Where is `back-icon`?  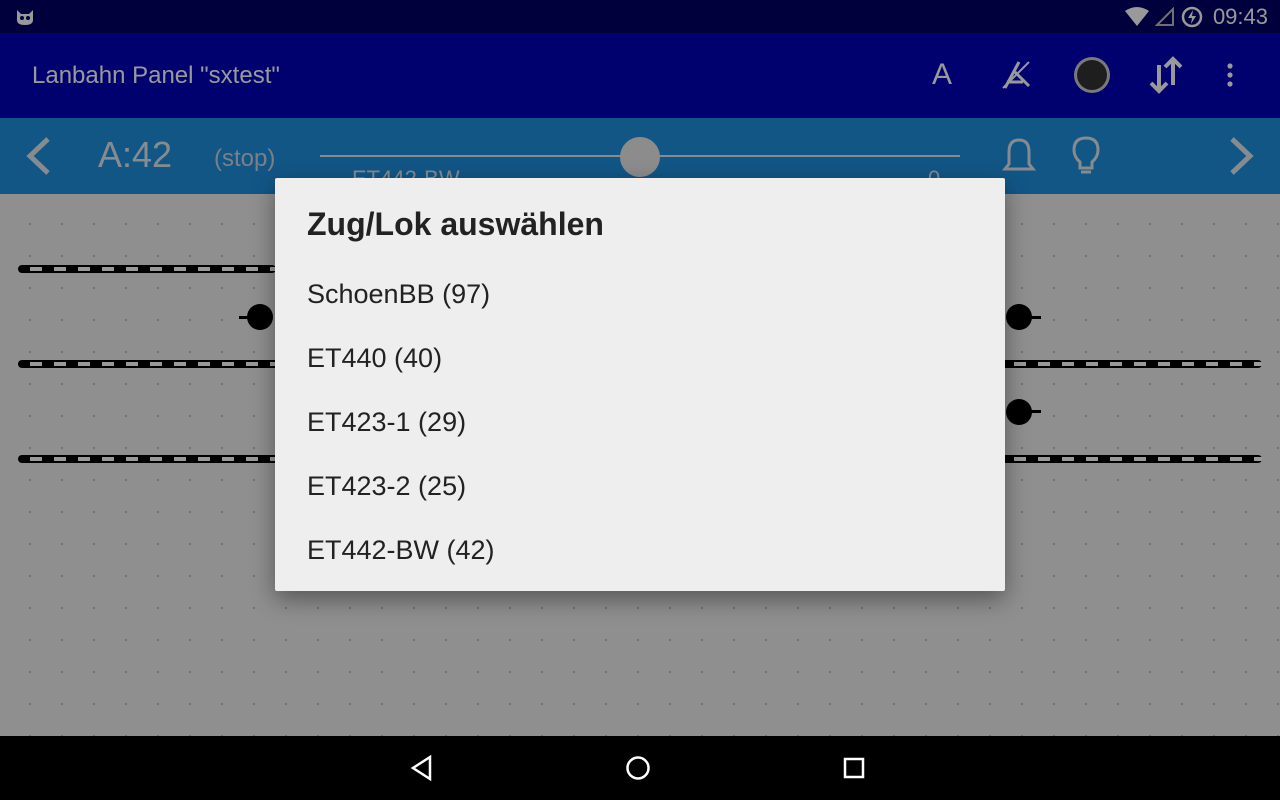 back-icon is located at coordinates (421, 768).